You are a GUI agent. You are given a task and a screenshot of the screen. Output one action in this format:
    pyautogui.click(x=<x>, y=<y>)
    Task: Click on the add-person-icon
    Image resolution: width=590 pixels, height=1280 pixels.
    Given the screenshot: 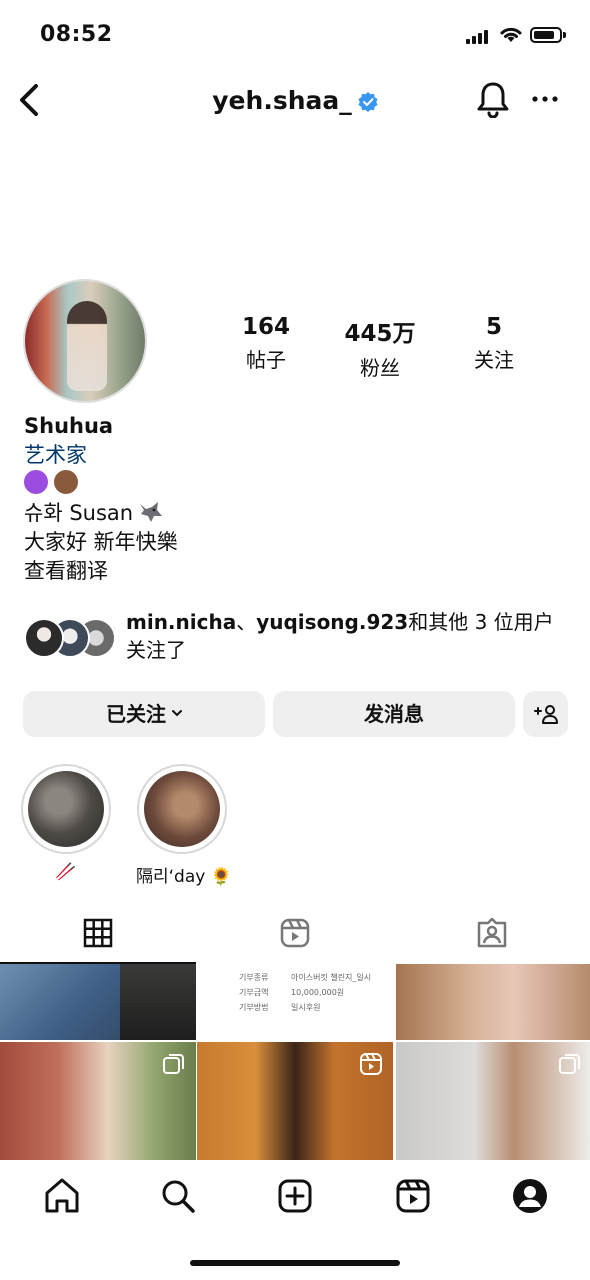 What is the action you would take?
    pyautogui.click(x=546, y=714)
    